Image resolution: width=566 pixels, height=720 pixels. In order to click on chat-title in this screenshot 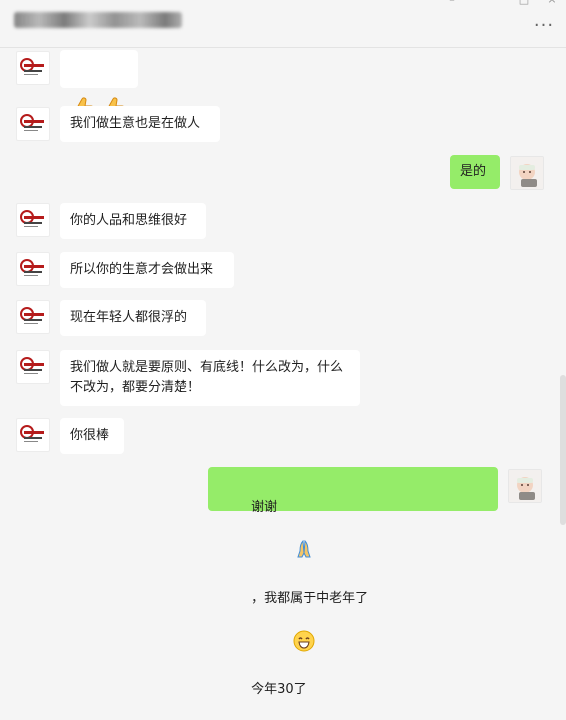, I will do `click(98, 20)`.